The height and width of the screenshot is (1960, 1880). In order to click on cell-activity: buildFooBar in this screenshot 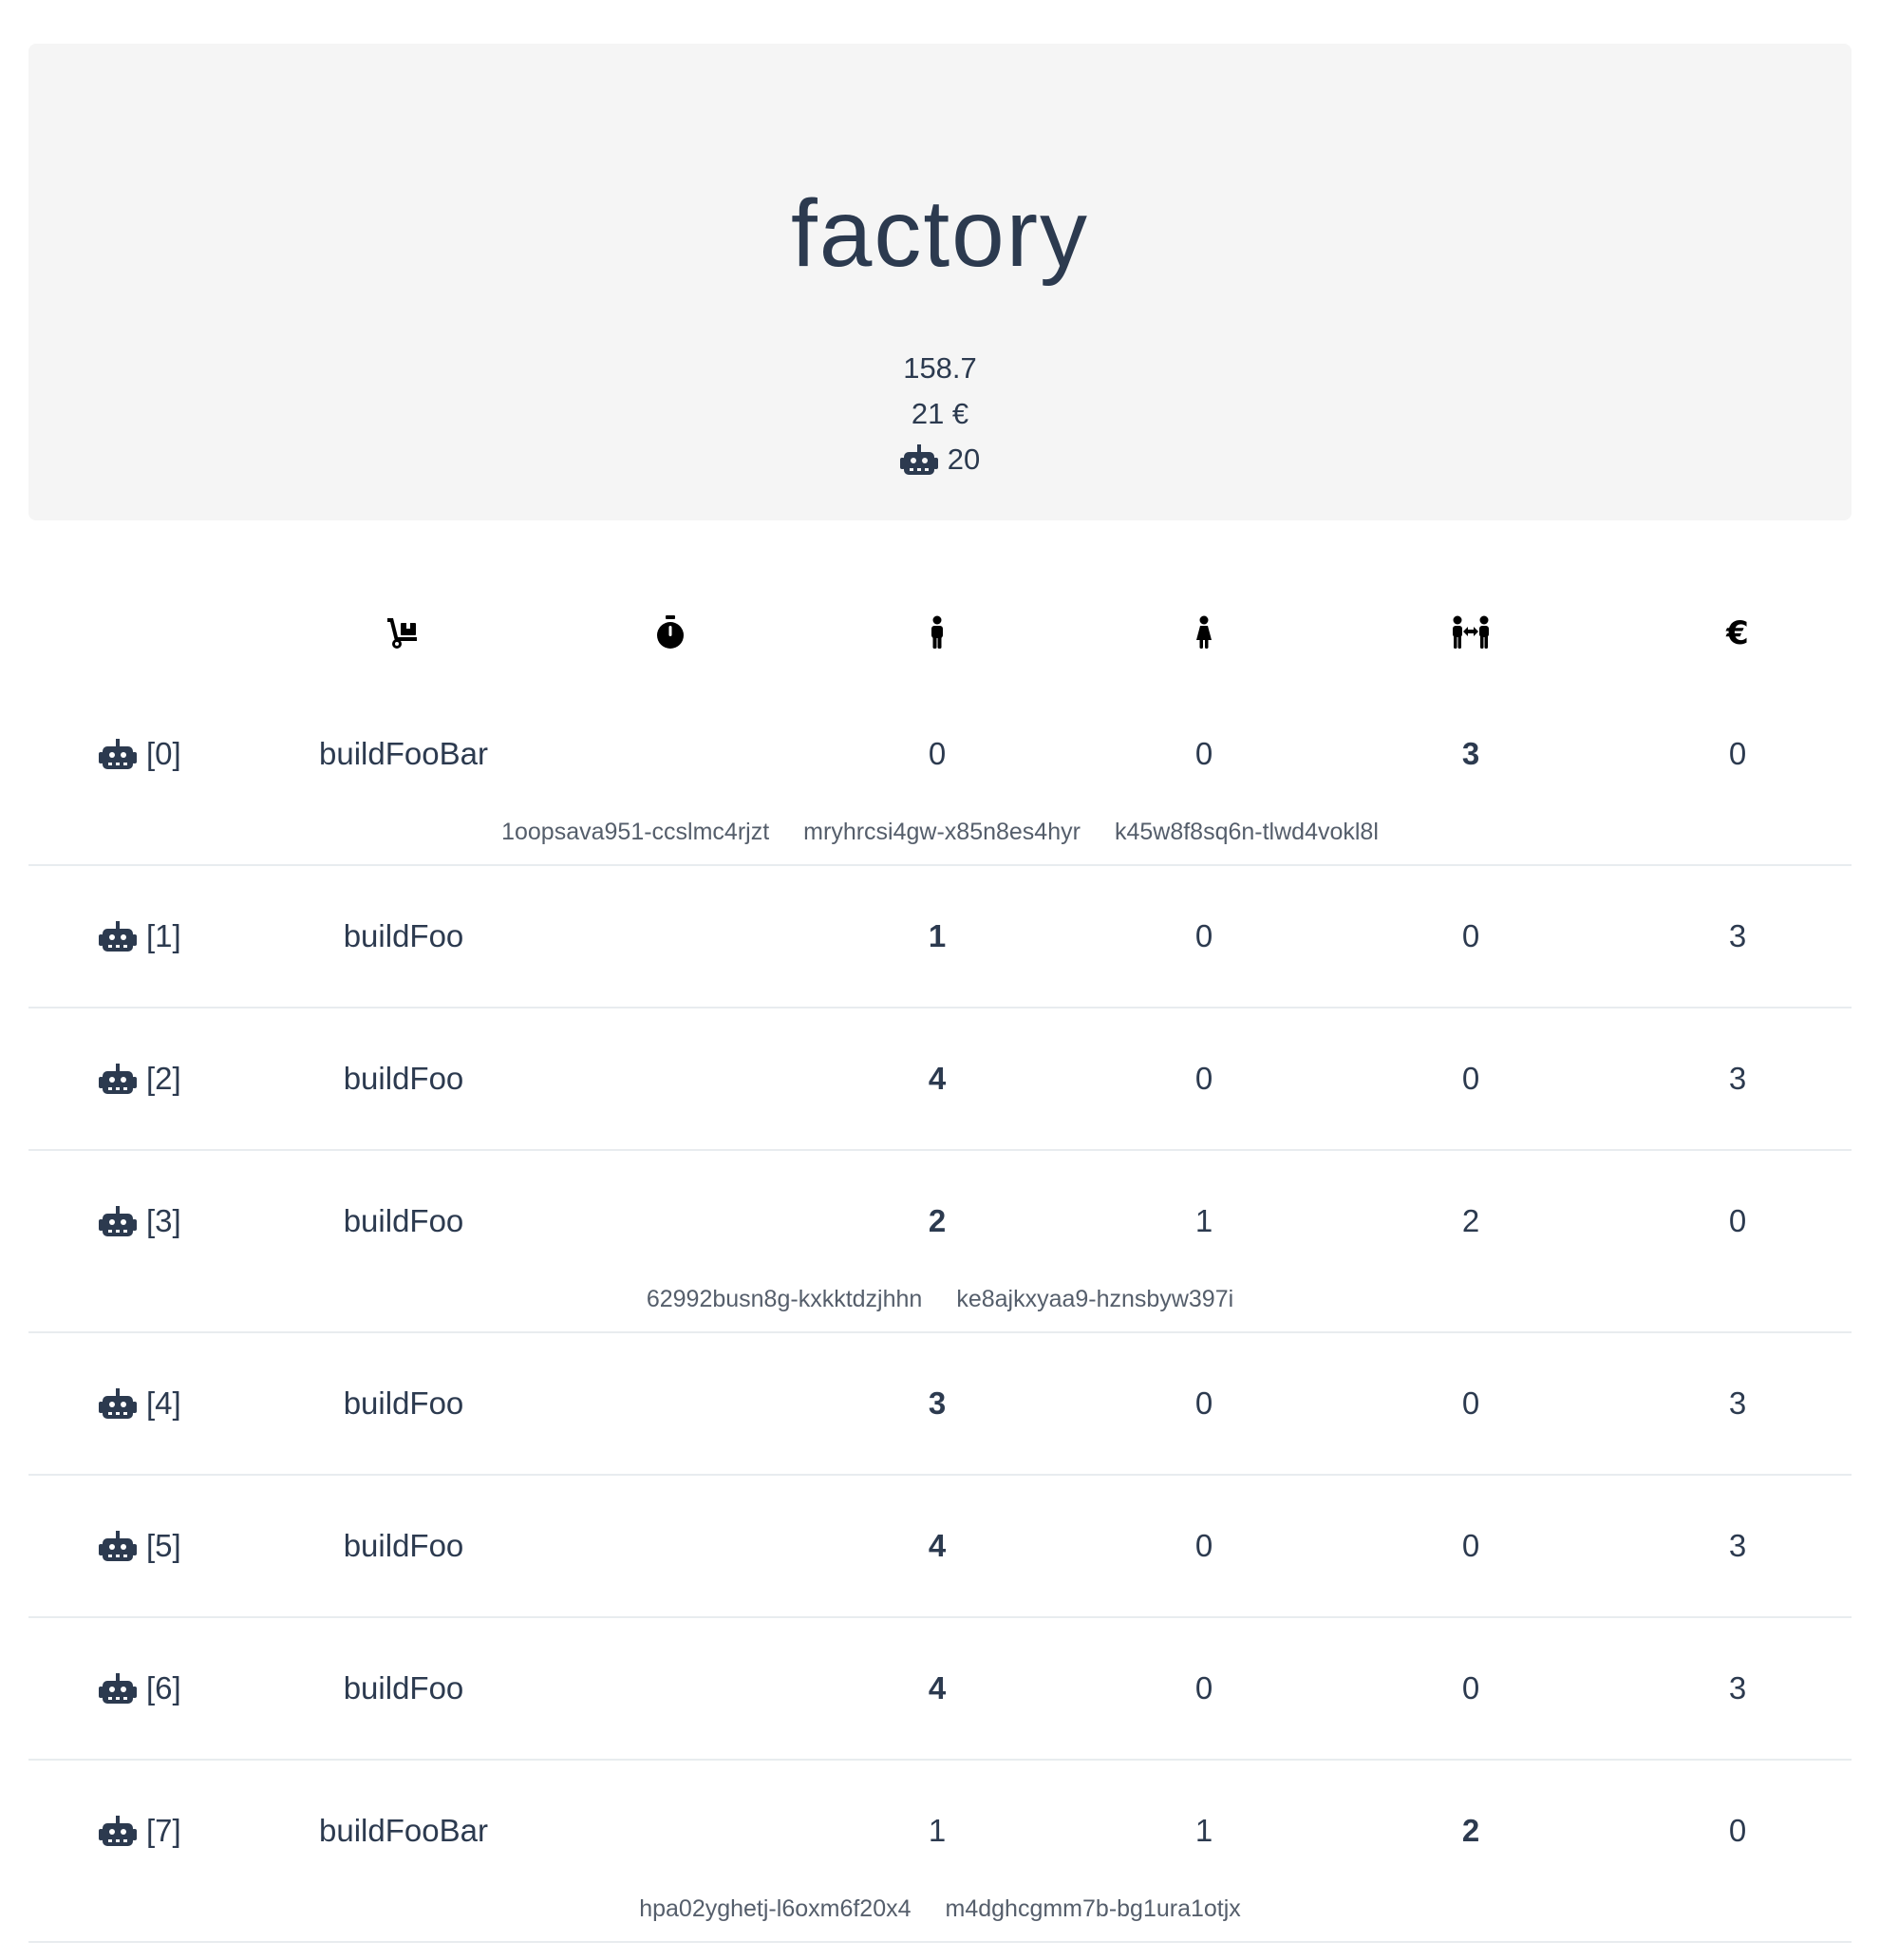, I will do `click(403, 1831)`.